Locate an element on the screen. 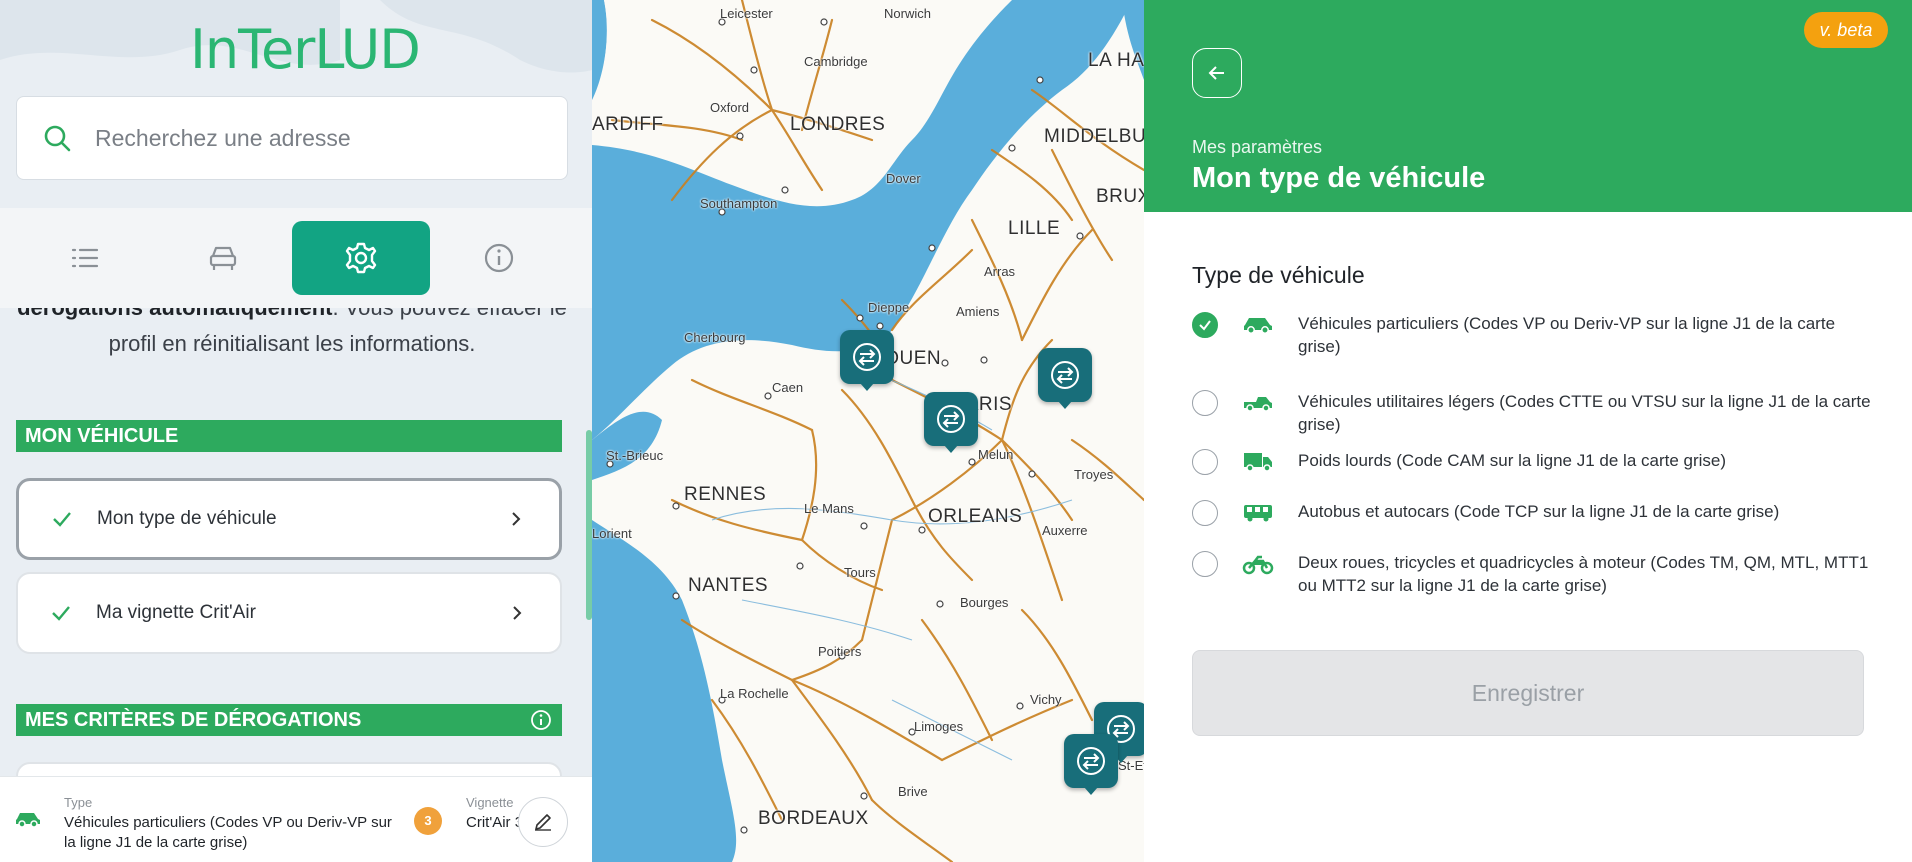 The width and height of the screenshot is (1912, 862). map-city-label: Oxford is located at coordinates (730, 107).